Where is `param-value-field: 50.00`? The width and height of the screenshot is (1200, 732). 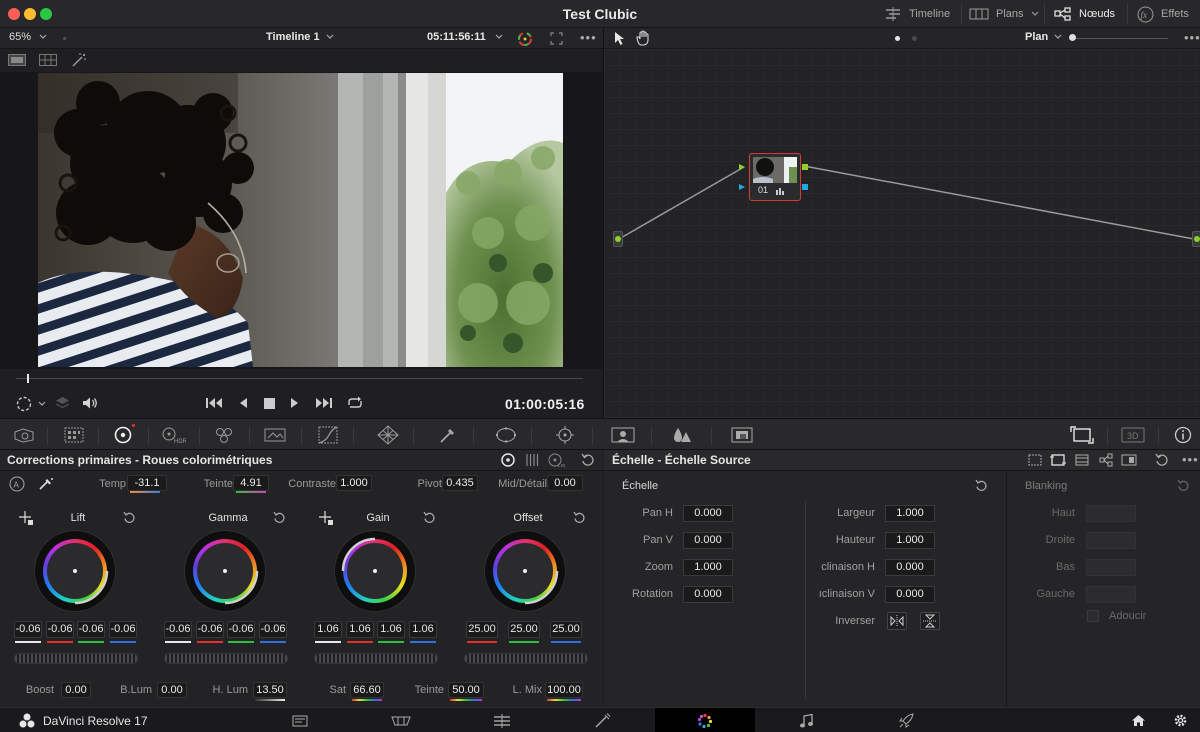 param-value-field: 50.00 is located at coordinates (466, 690).